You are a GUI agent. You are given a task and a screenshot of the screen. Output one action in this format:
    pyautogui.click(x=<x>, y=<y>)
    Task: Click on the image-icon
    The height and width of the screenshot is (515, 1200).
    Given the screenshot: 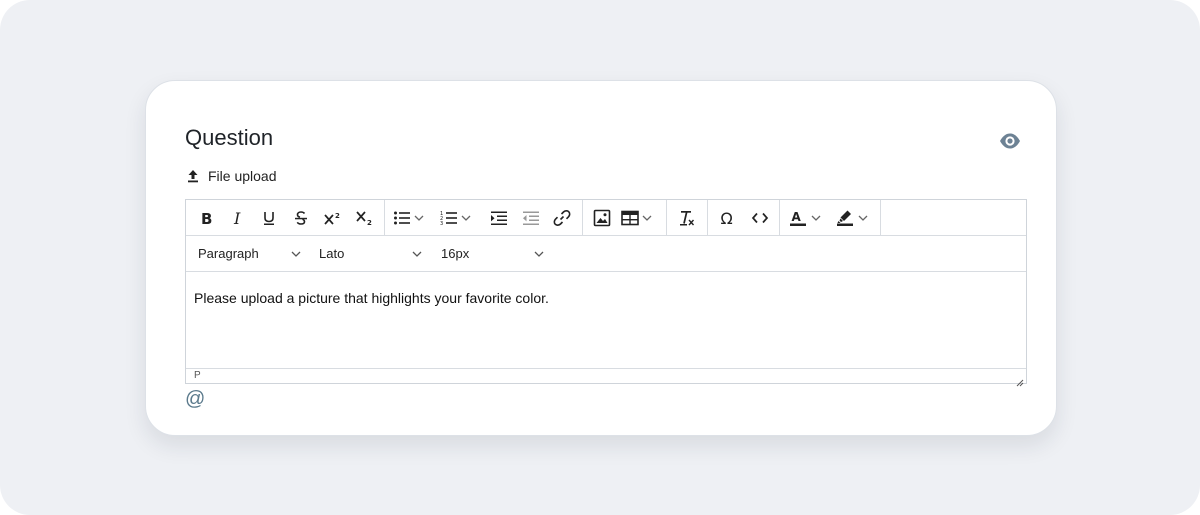 What is the action you would take?
    pyautogui.click(x=602, y=218)
    